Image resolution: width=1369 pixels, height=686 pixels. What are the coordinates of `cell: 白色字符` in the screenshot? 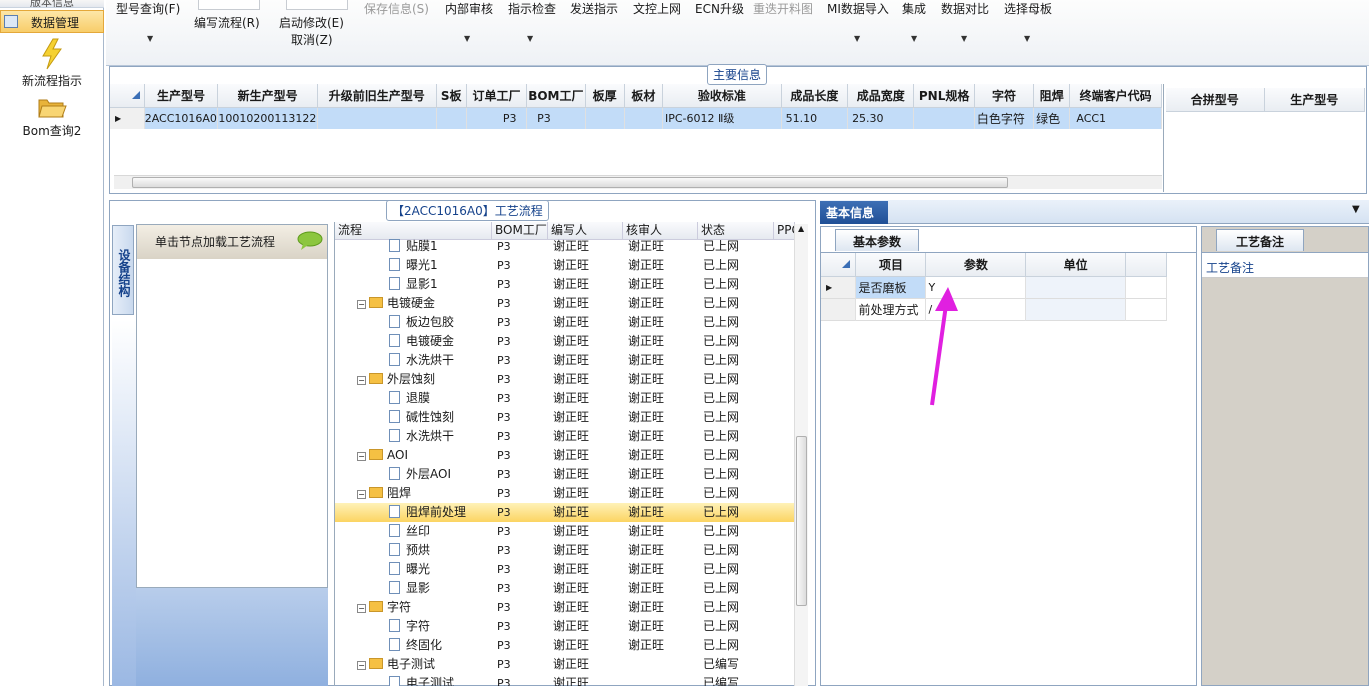 It's located at (1004, 118).